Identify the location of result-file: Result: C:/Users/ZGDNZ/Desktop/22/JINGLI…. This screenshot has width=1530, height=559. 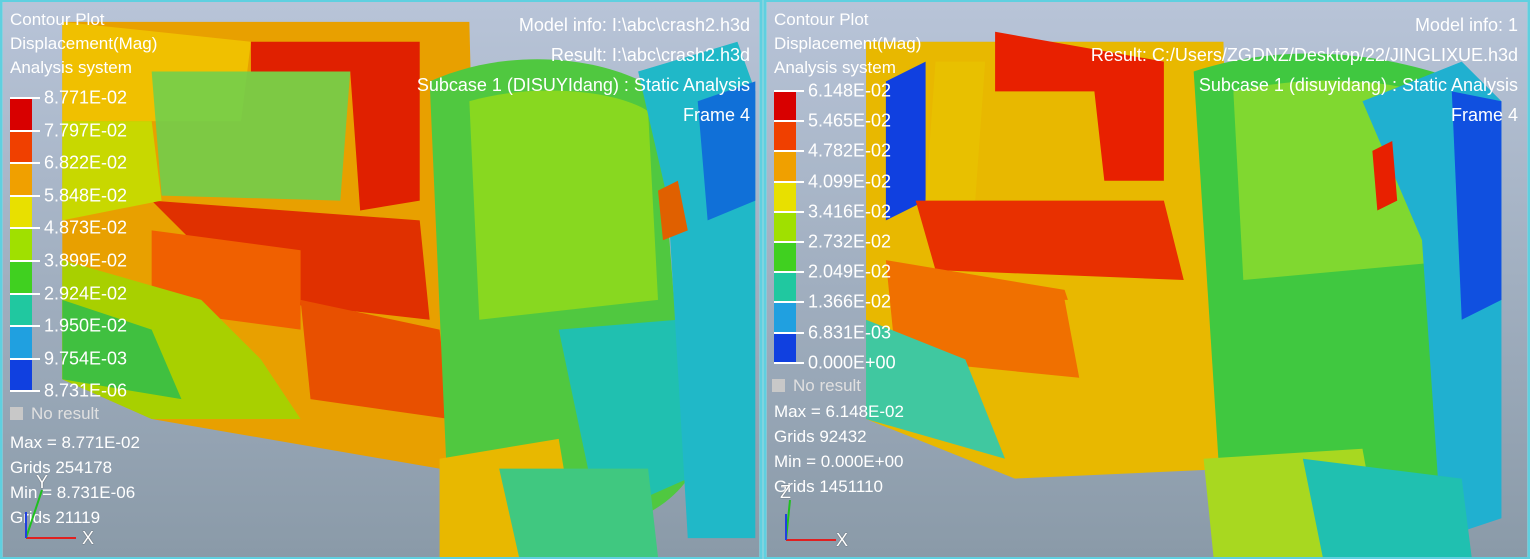
(1304, 55).